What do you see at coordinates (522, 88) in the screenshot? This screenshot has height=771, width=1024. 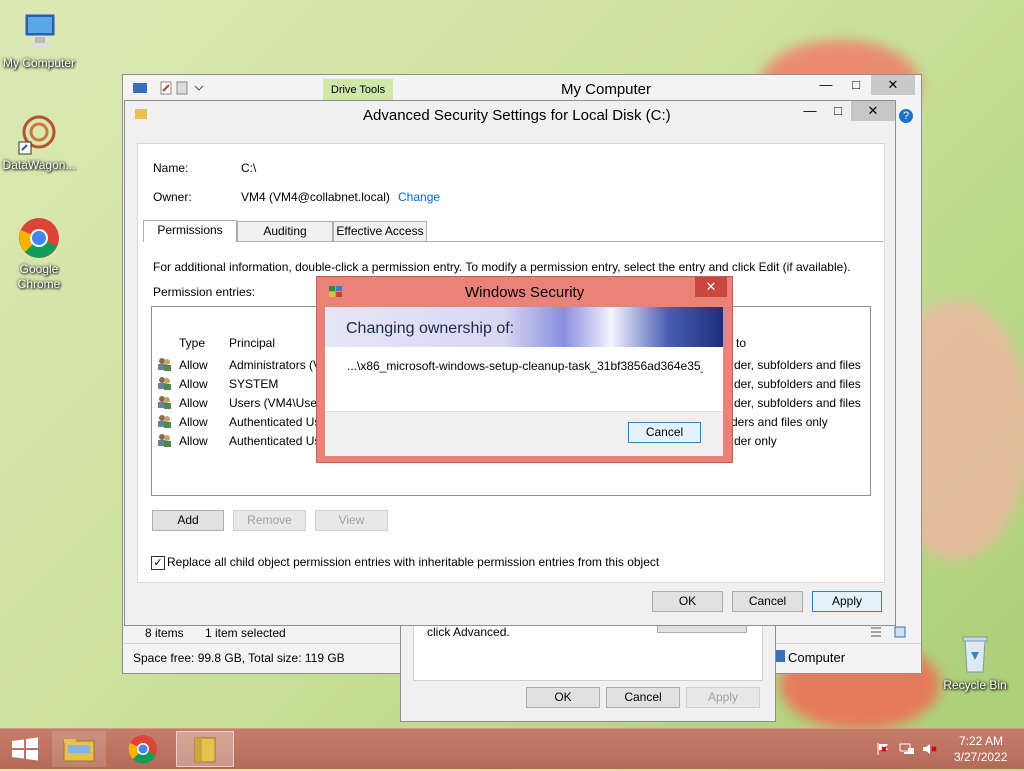 I see `explorer-titlebar: Drive Tools My Computer — □ ✕` at bounding box center [522, 88].